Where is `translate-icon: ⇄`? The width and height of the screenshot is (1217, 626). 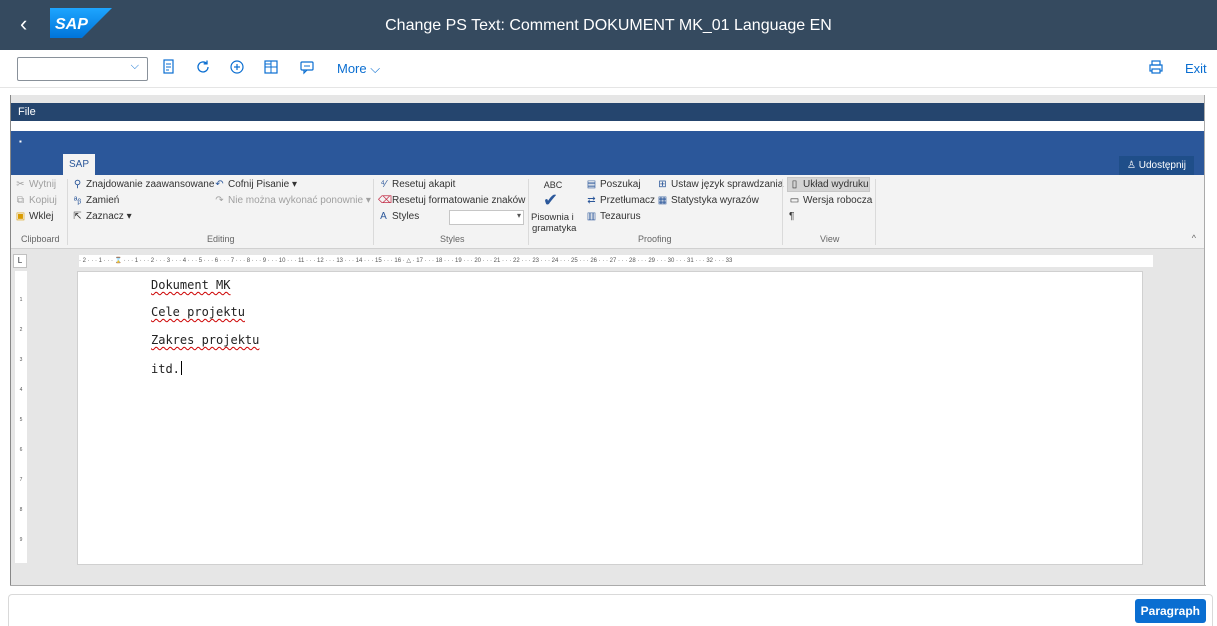
translate-icon: ⇄ is located at coordinates (591, 200).